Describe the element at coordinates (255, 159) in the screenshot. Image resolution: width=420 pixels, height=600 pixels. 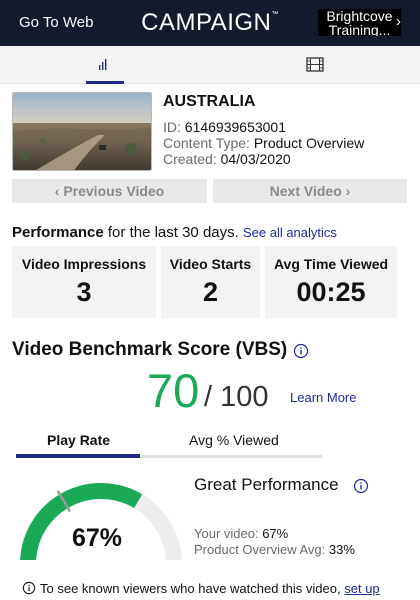
I see `created-value: 04/03/2020` at that location.